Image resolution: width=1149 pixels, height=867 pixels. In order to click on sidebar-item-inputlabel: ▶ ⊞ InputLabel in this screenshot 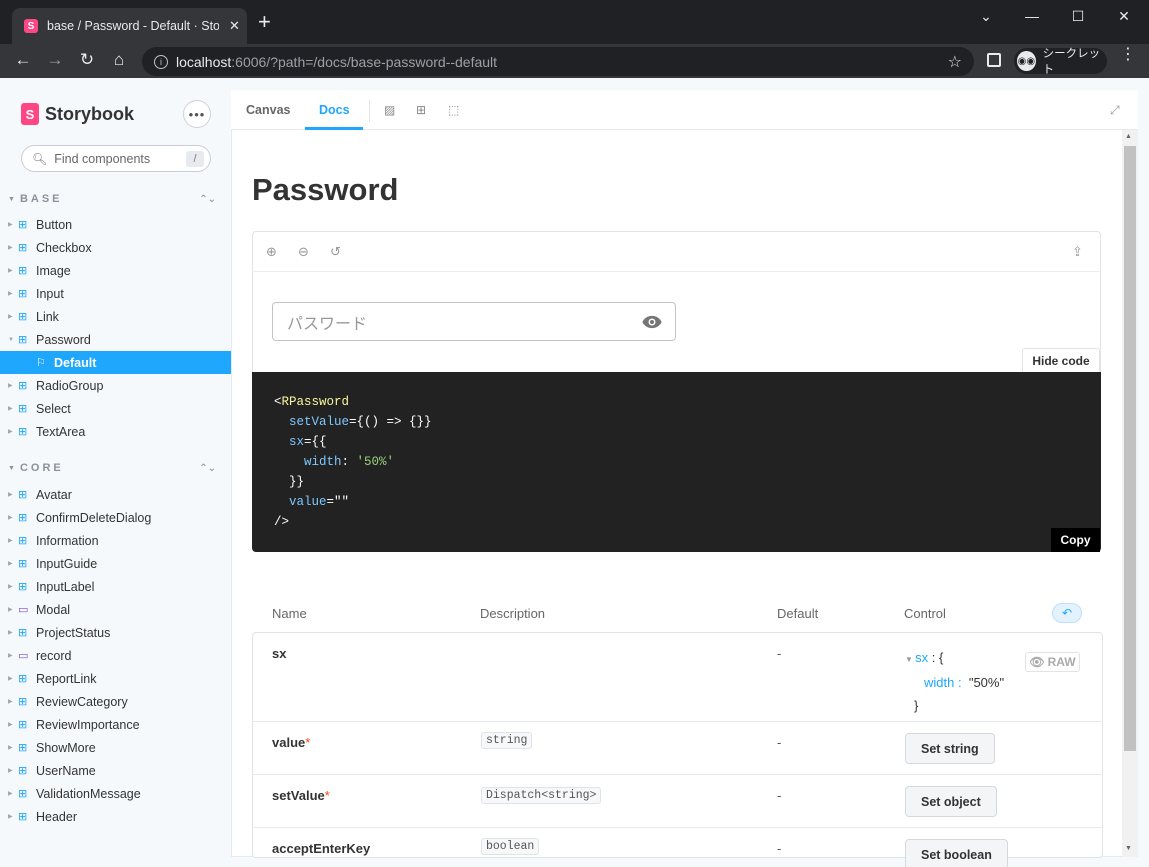, I will do `click(119, 586)`.